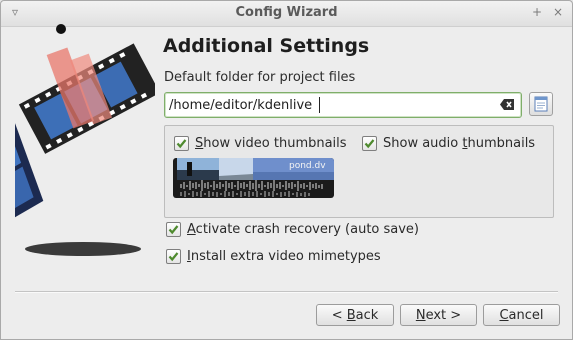 The height and width of the screenshot is (340, 573). Describe the element at coordinates (307, 166) in the screenshot. I see `preview-caption: pond.dv` at that location.